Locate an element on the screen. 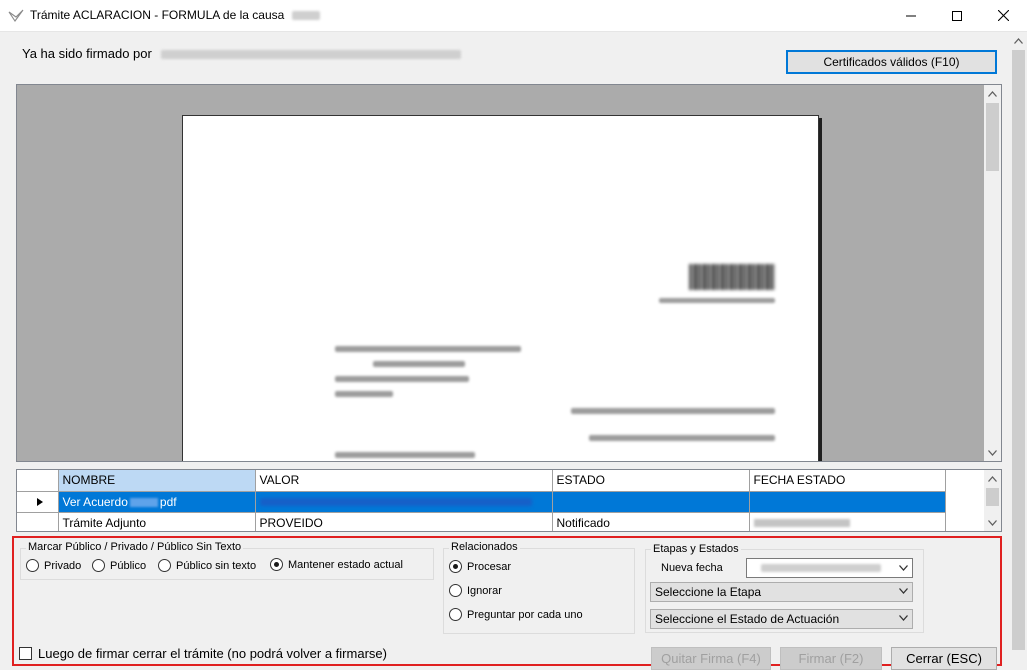 The height and width of the screenshot is (670, 1027). redacted-date is located at coordinates (801, 523).